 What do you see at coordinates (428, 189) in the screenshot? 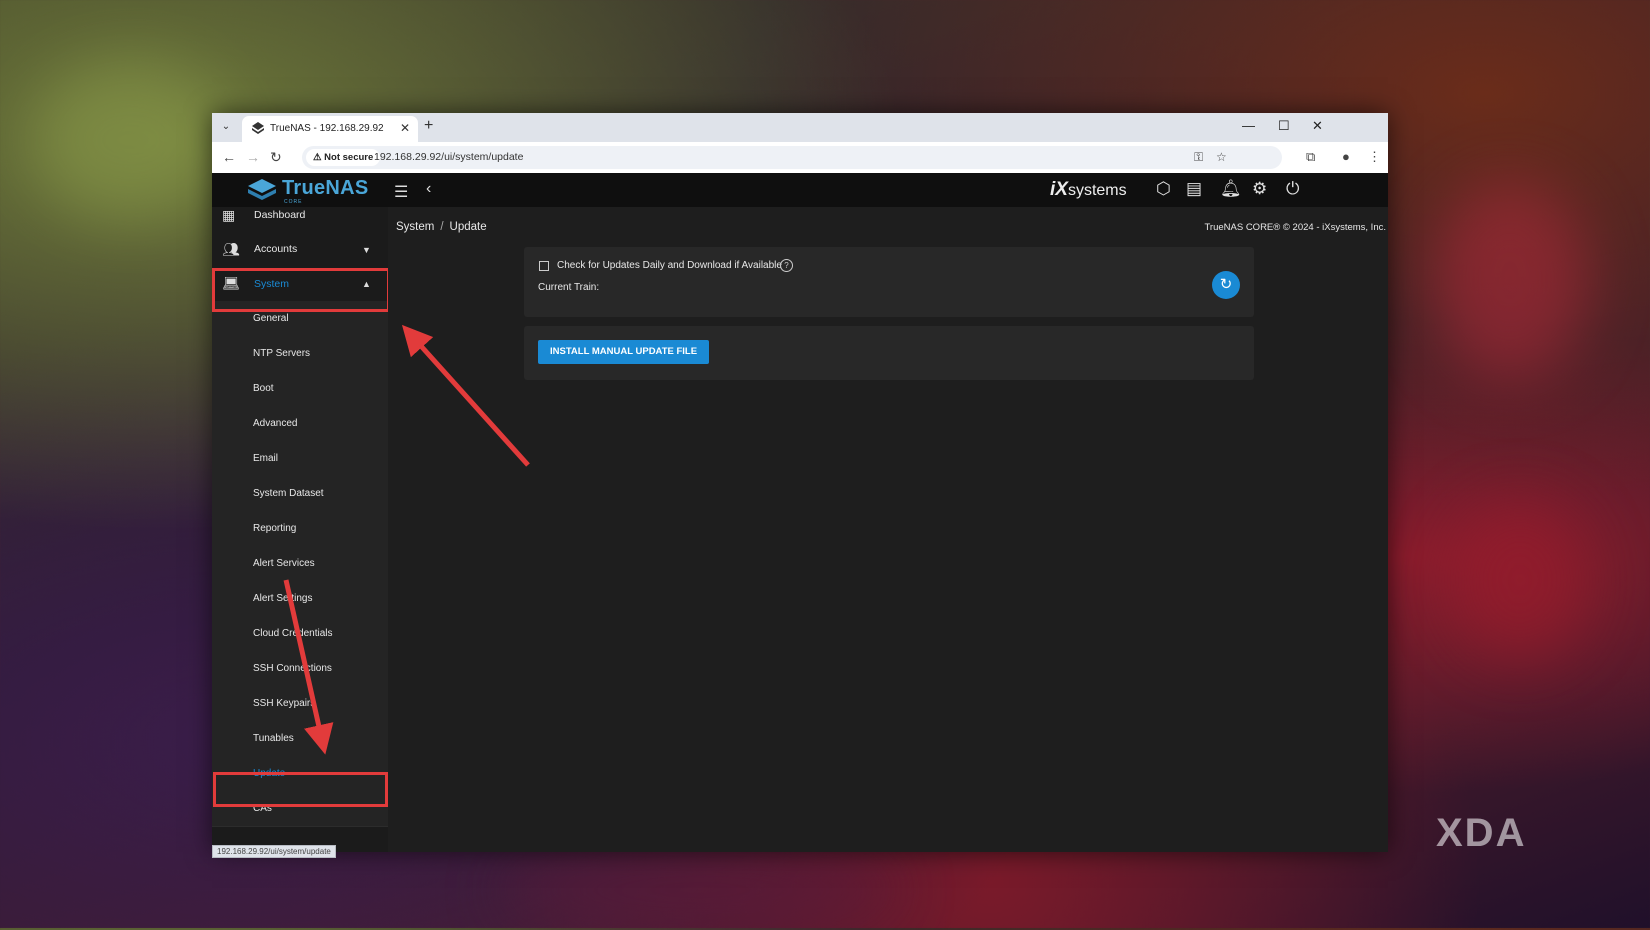
I see `collapse-sidebar-icon: ‹` at bounding box center [428, 189].